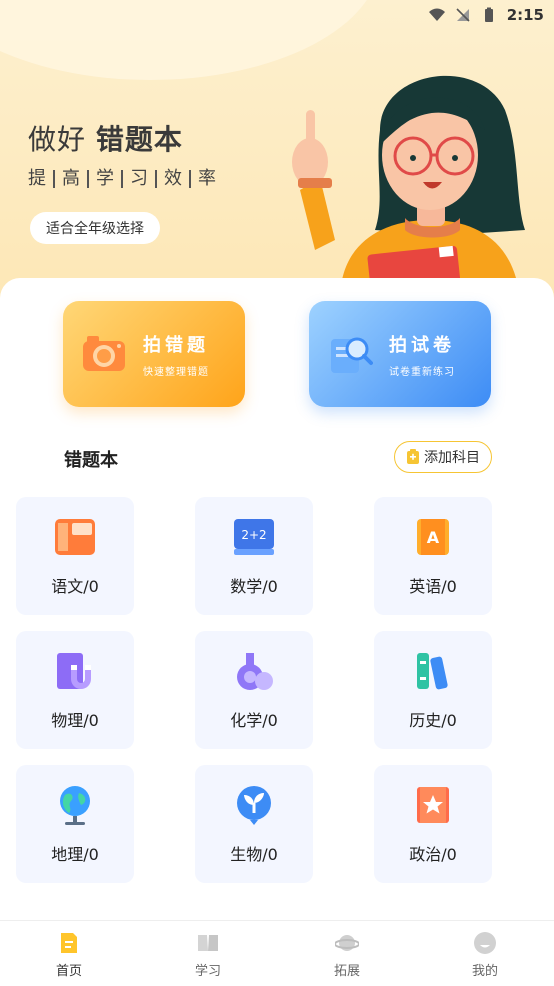 The image size is (554, 986). I want to click on nav-expand: 拓展, so click(347, 955).